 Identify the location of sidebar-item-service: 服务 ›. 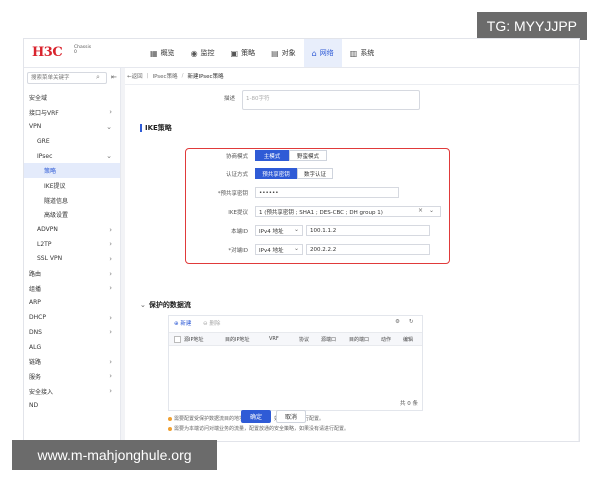
(72, 376).